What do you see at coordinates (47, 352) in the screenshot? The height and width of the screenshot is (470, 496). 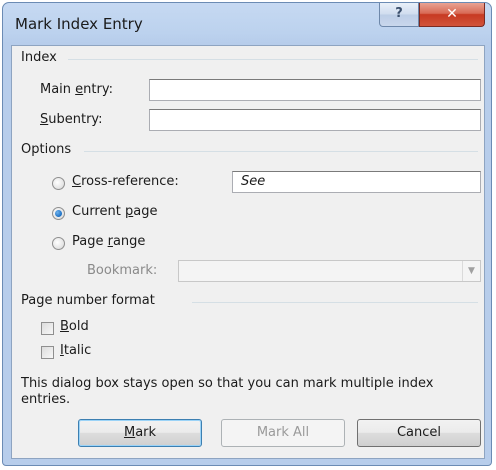 I see `italic-checkbox` at bounding box center [47, 352].